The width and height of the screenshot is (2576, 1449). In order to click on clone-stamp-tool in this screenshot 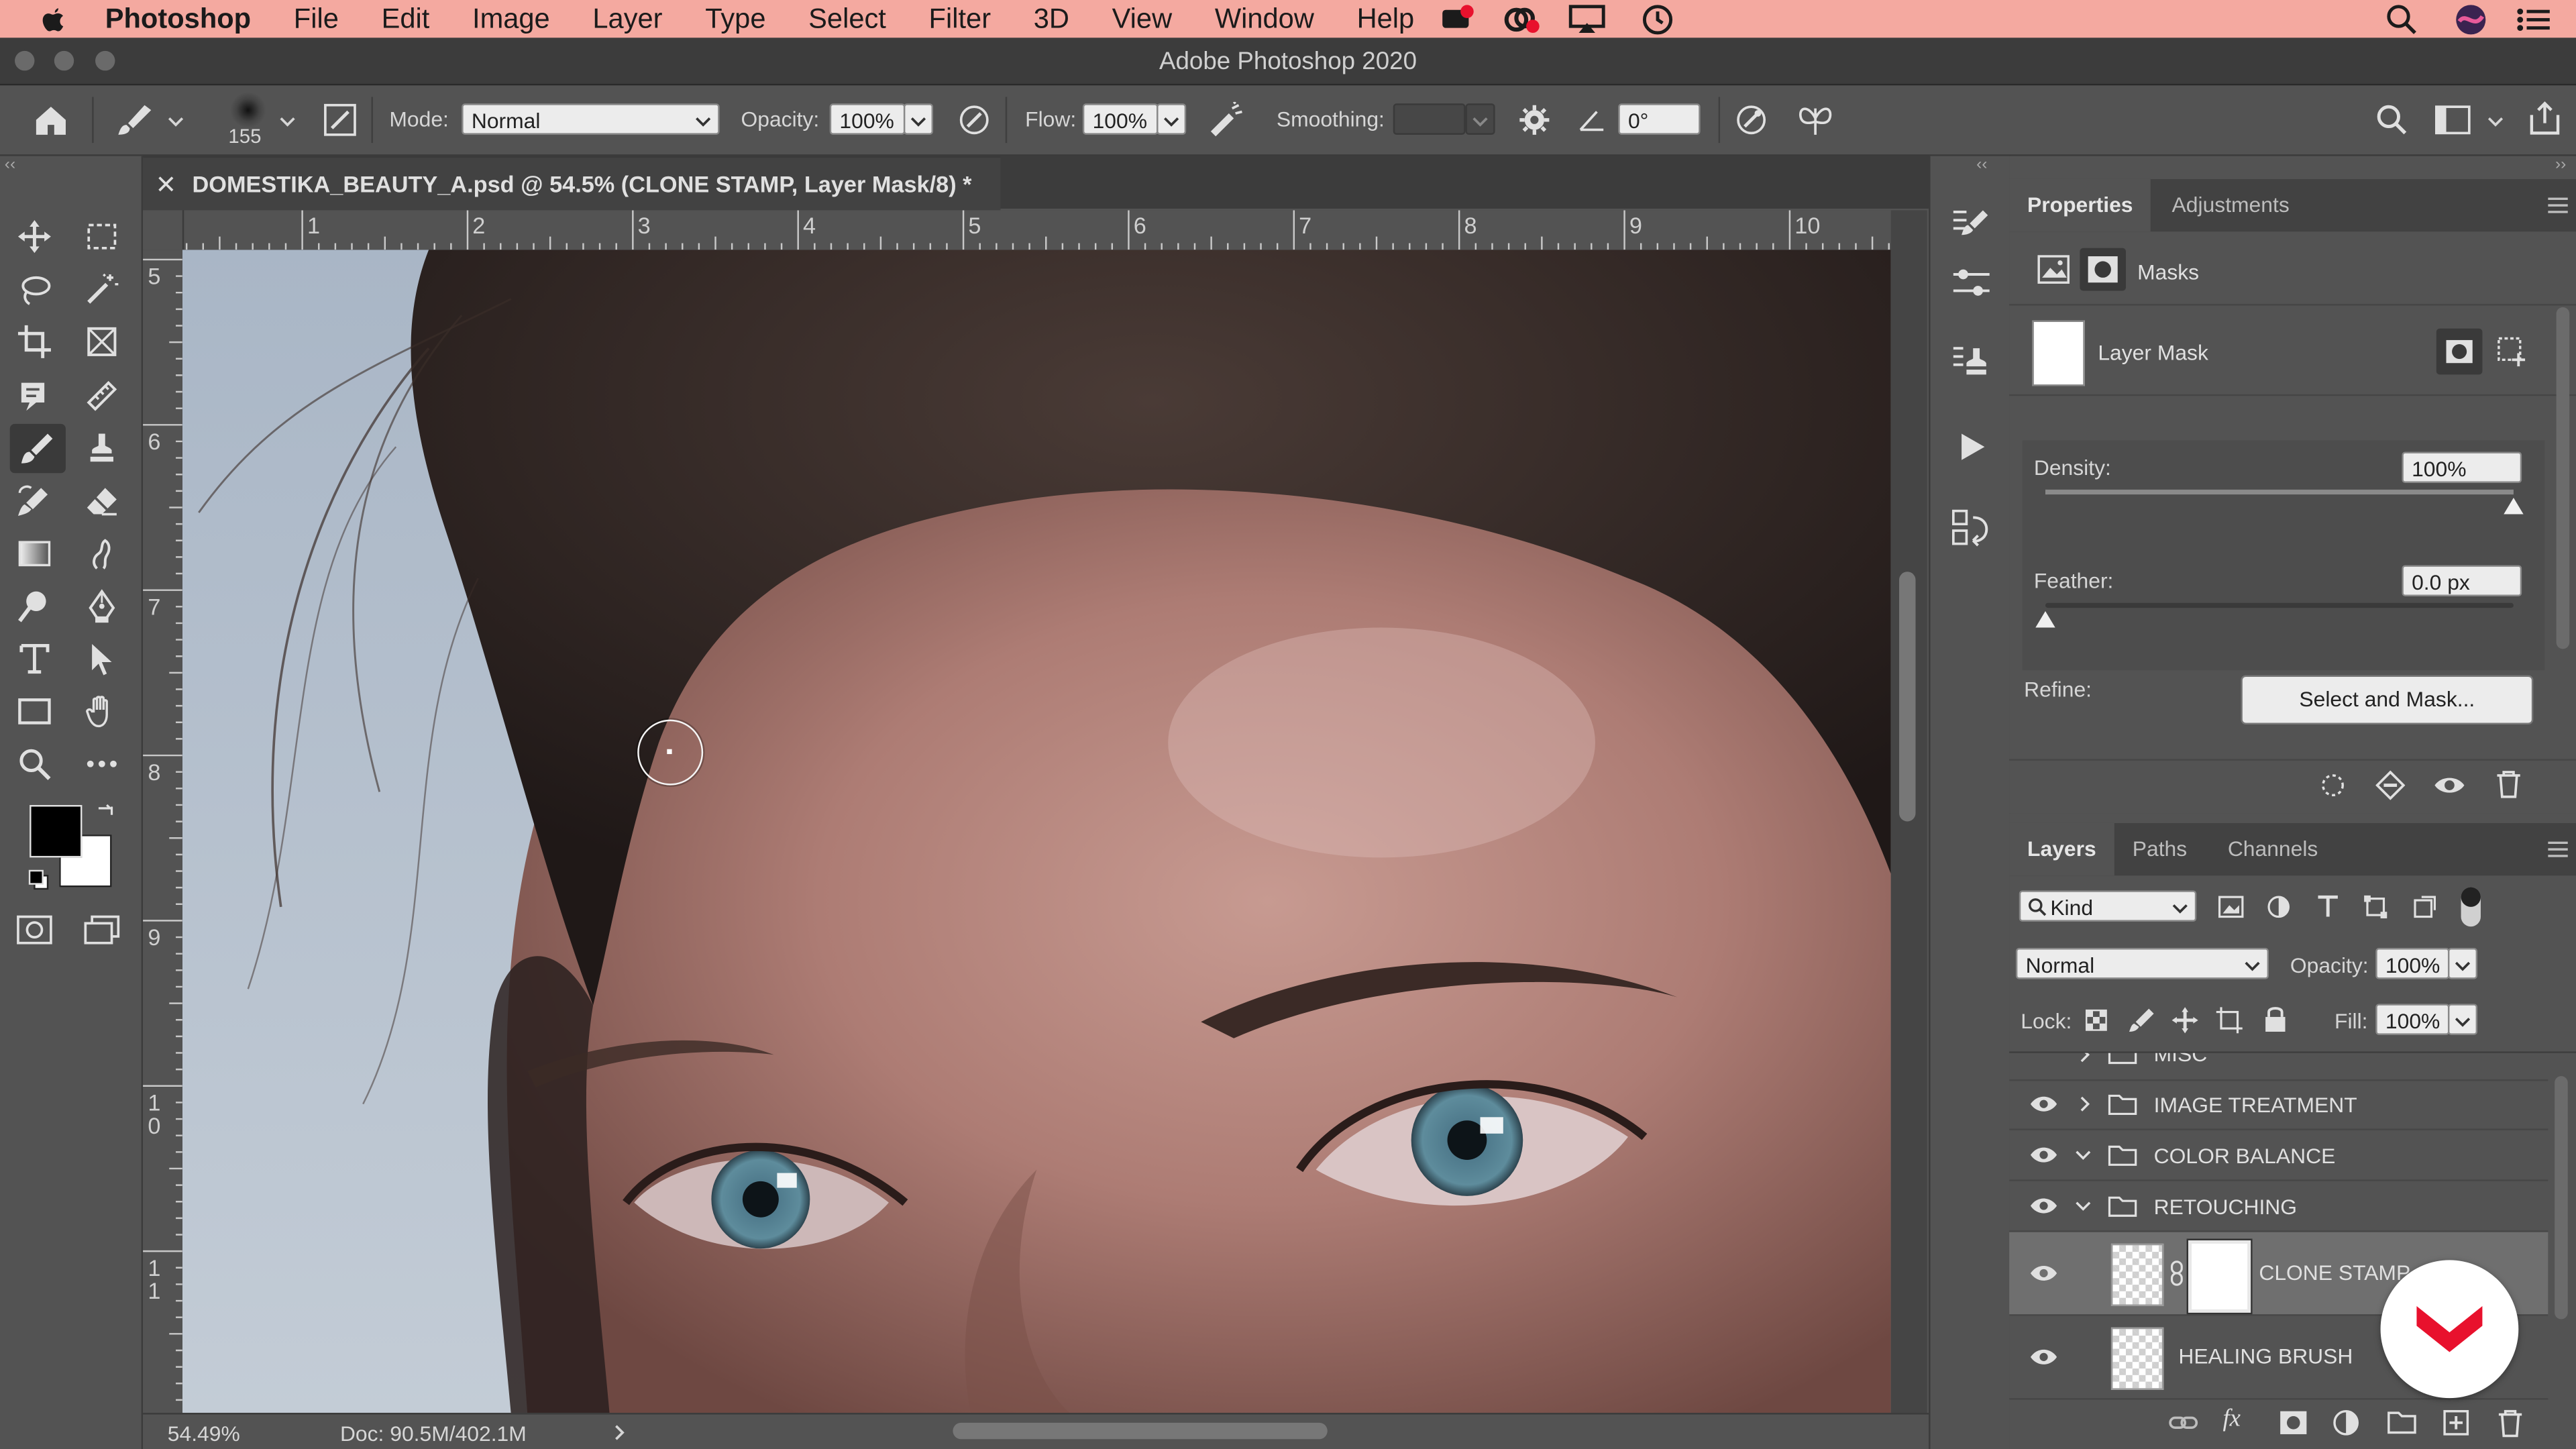, I will do `click(101, 448)`.